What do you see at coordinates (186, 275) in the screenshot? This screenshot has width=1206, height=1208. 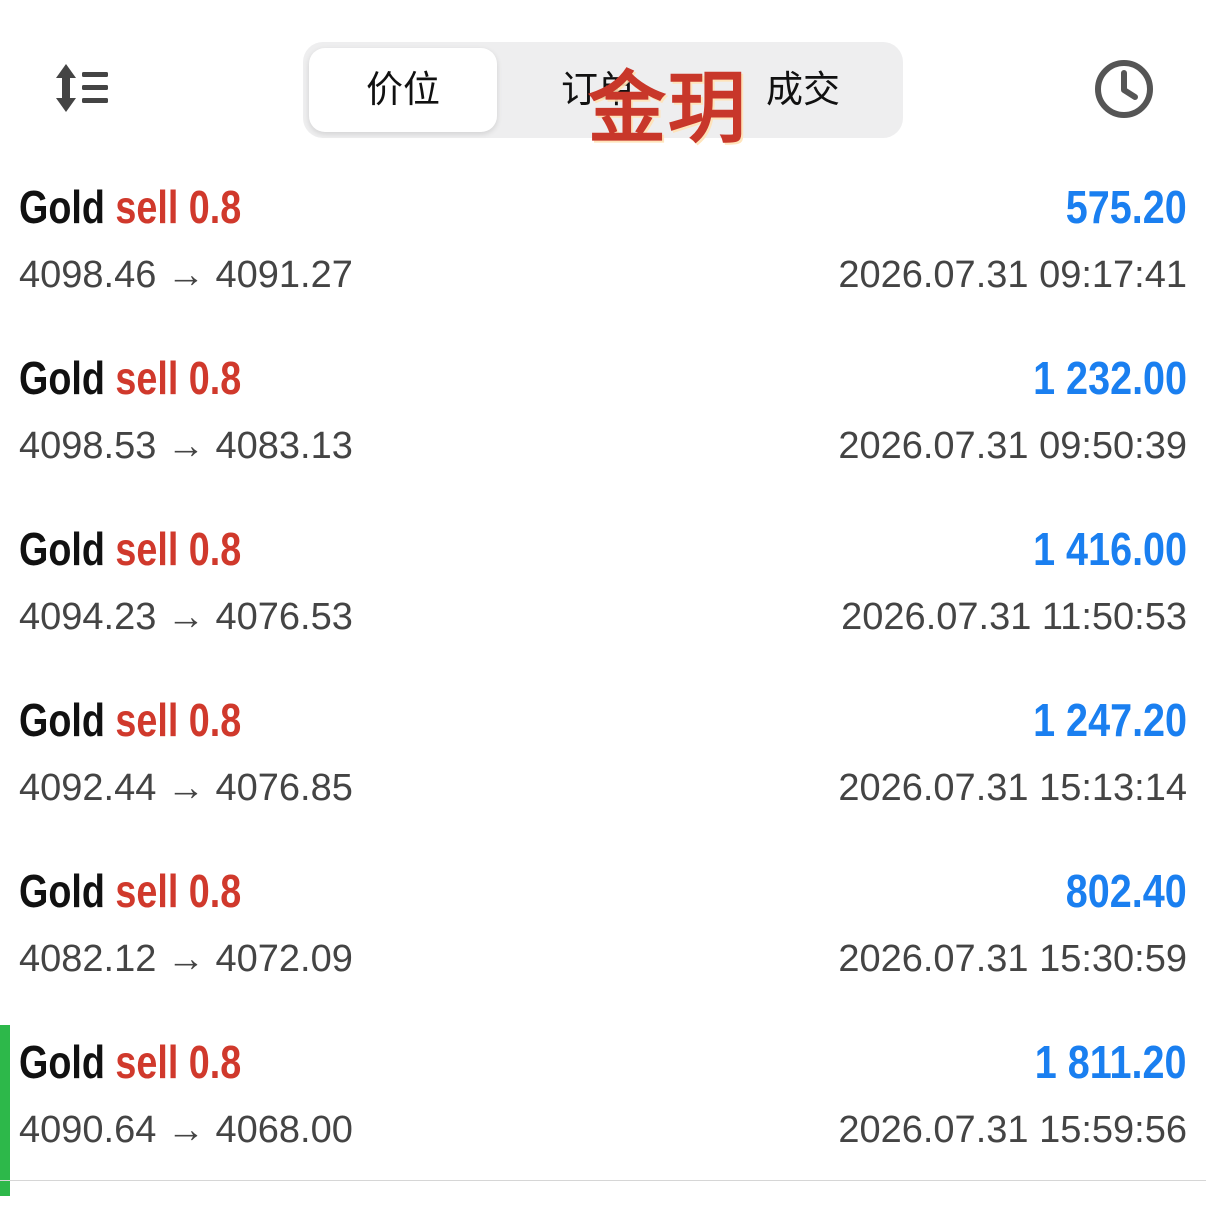 I see `price-range: 4098.46 → 4091.27` at bounding box center [186, 275].